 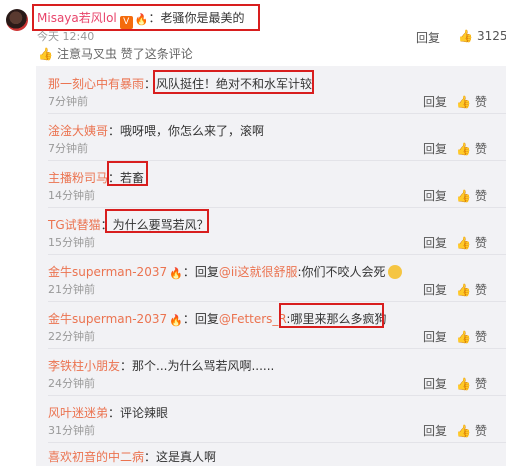 I want to click on reply-text: ：若畜, so click(x=126, y=178).